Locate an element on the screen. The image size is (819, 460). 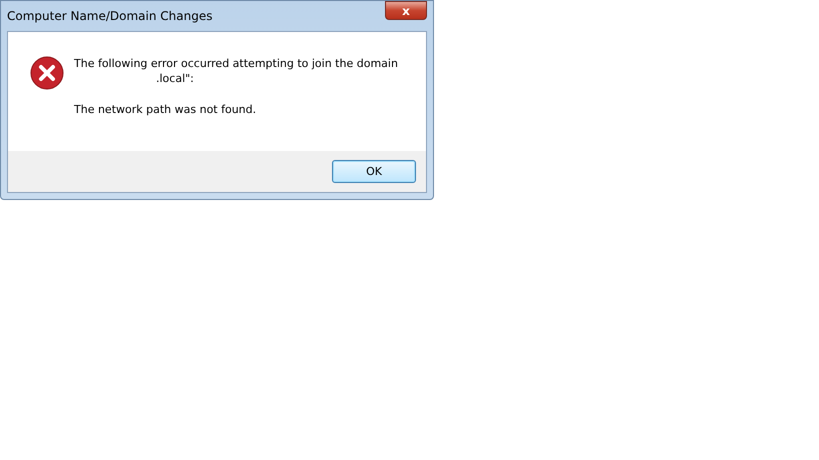
error-detail: The network path was not found. is located at coordinates (166, 109).